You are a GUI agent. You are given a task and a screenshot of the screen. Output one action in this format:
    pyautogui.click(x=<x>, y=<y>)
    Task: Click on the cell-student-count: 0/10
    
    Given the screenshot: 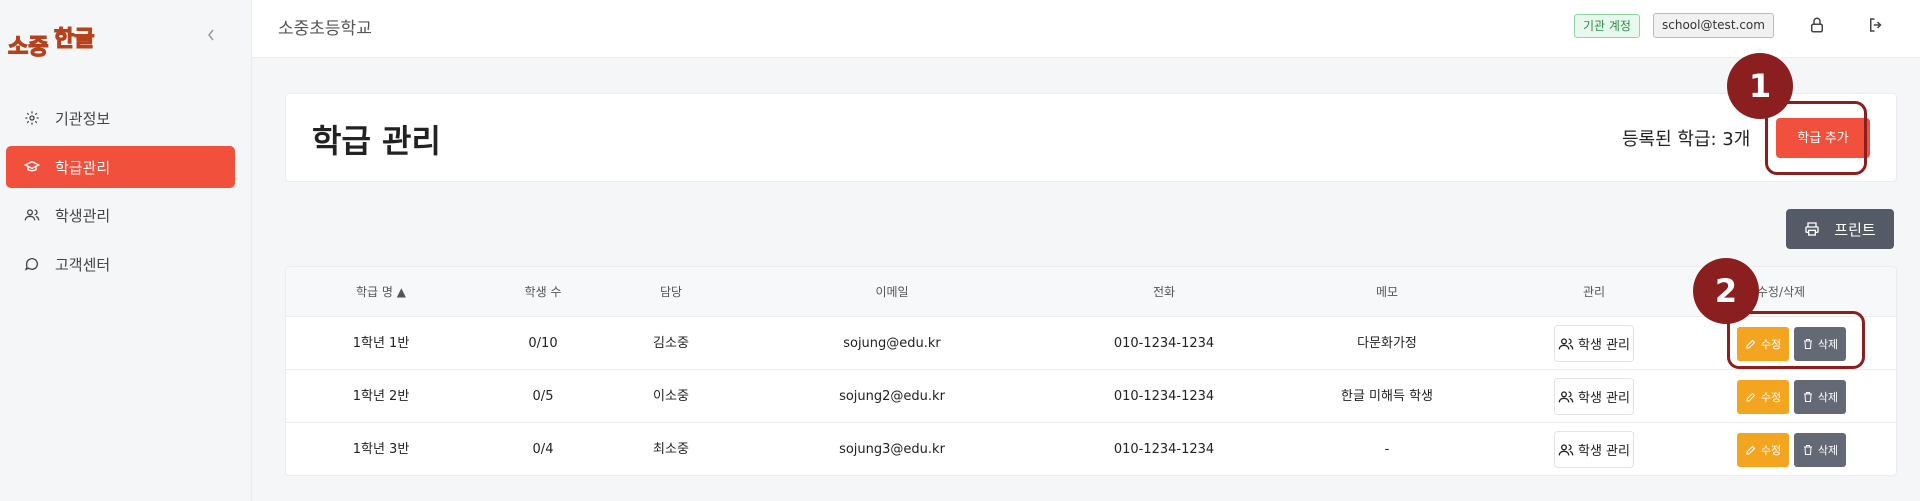 What is the action you would take?
    pyautogui.click(x=543, y=343)
    